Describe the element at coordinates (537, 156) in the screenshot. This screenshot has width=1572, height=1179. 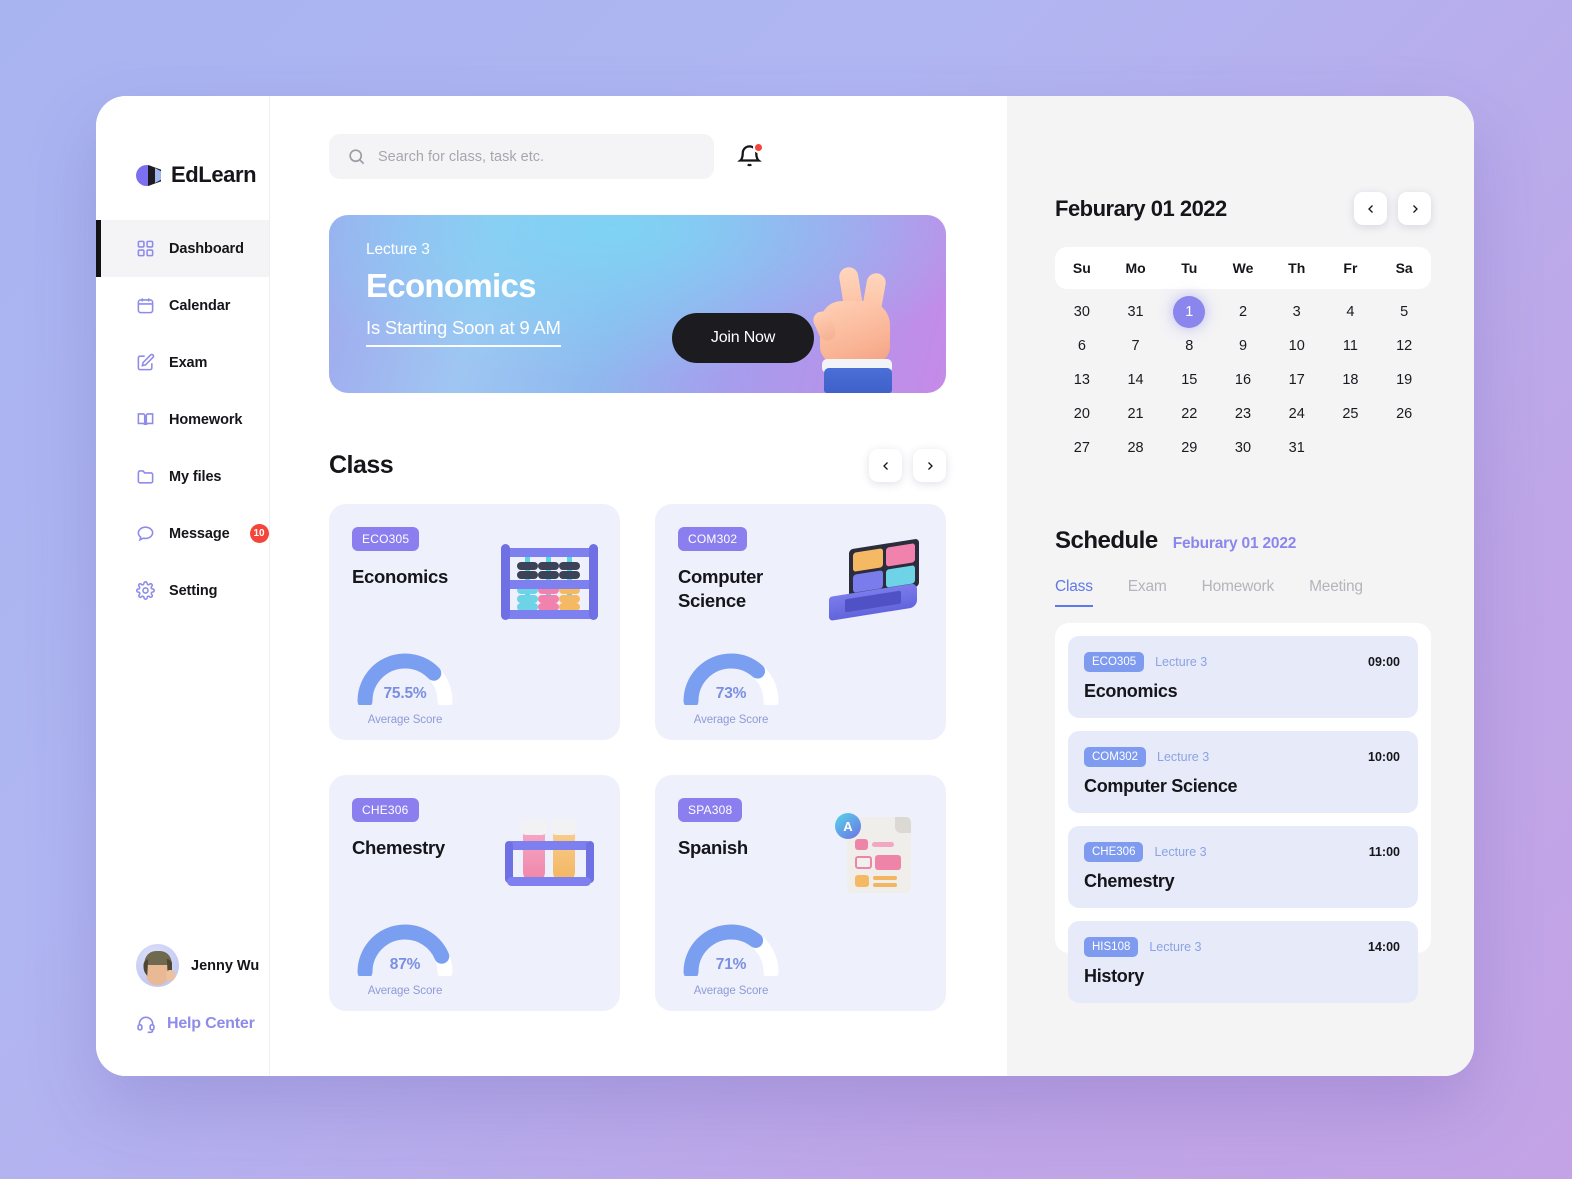
I see `search-input` at that location.